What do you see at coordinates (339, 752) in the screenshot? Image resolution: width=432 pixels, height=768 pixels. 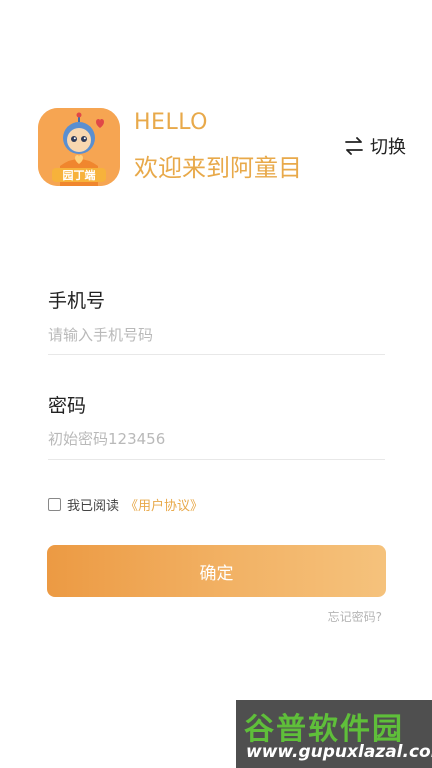 I see `watermark-url: www.gupuxlazal.com` at bounding box center [339, 752].